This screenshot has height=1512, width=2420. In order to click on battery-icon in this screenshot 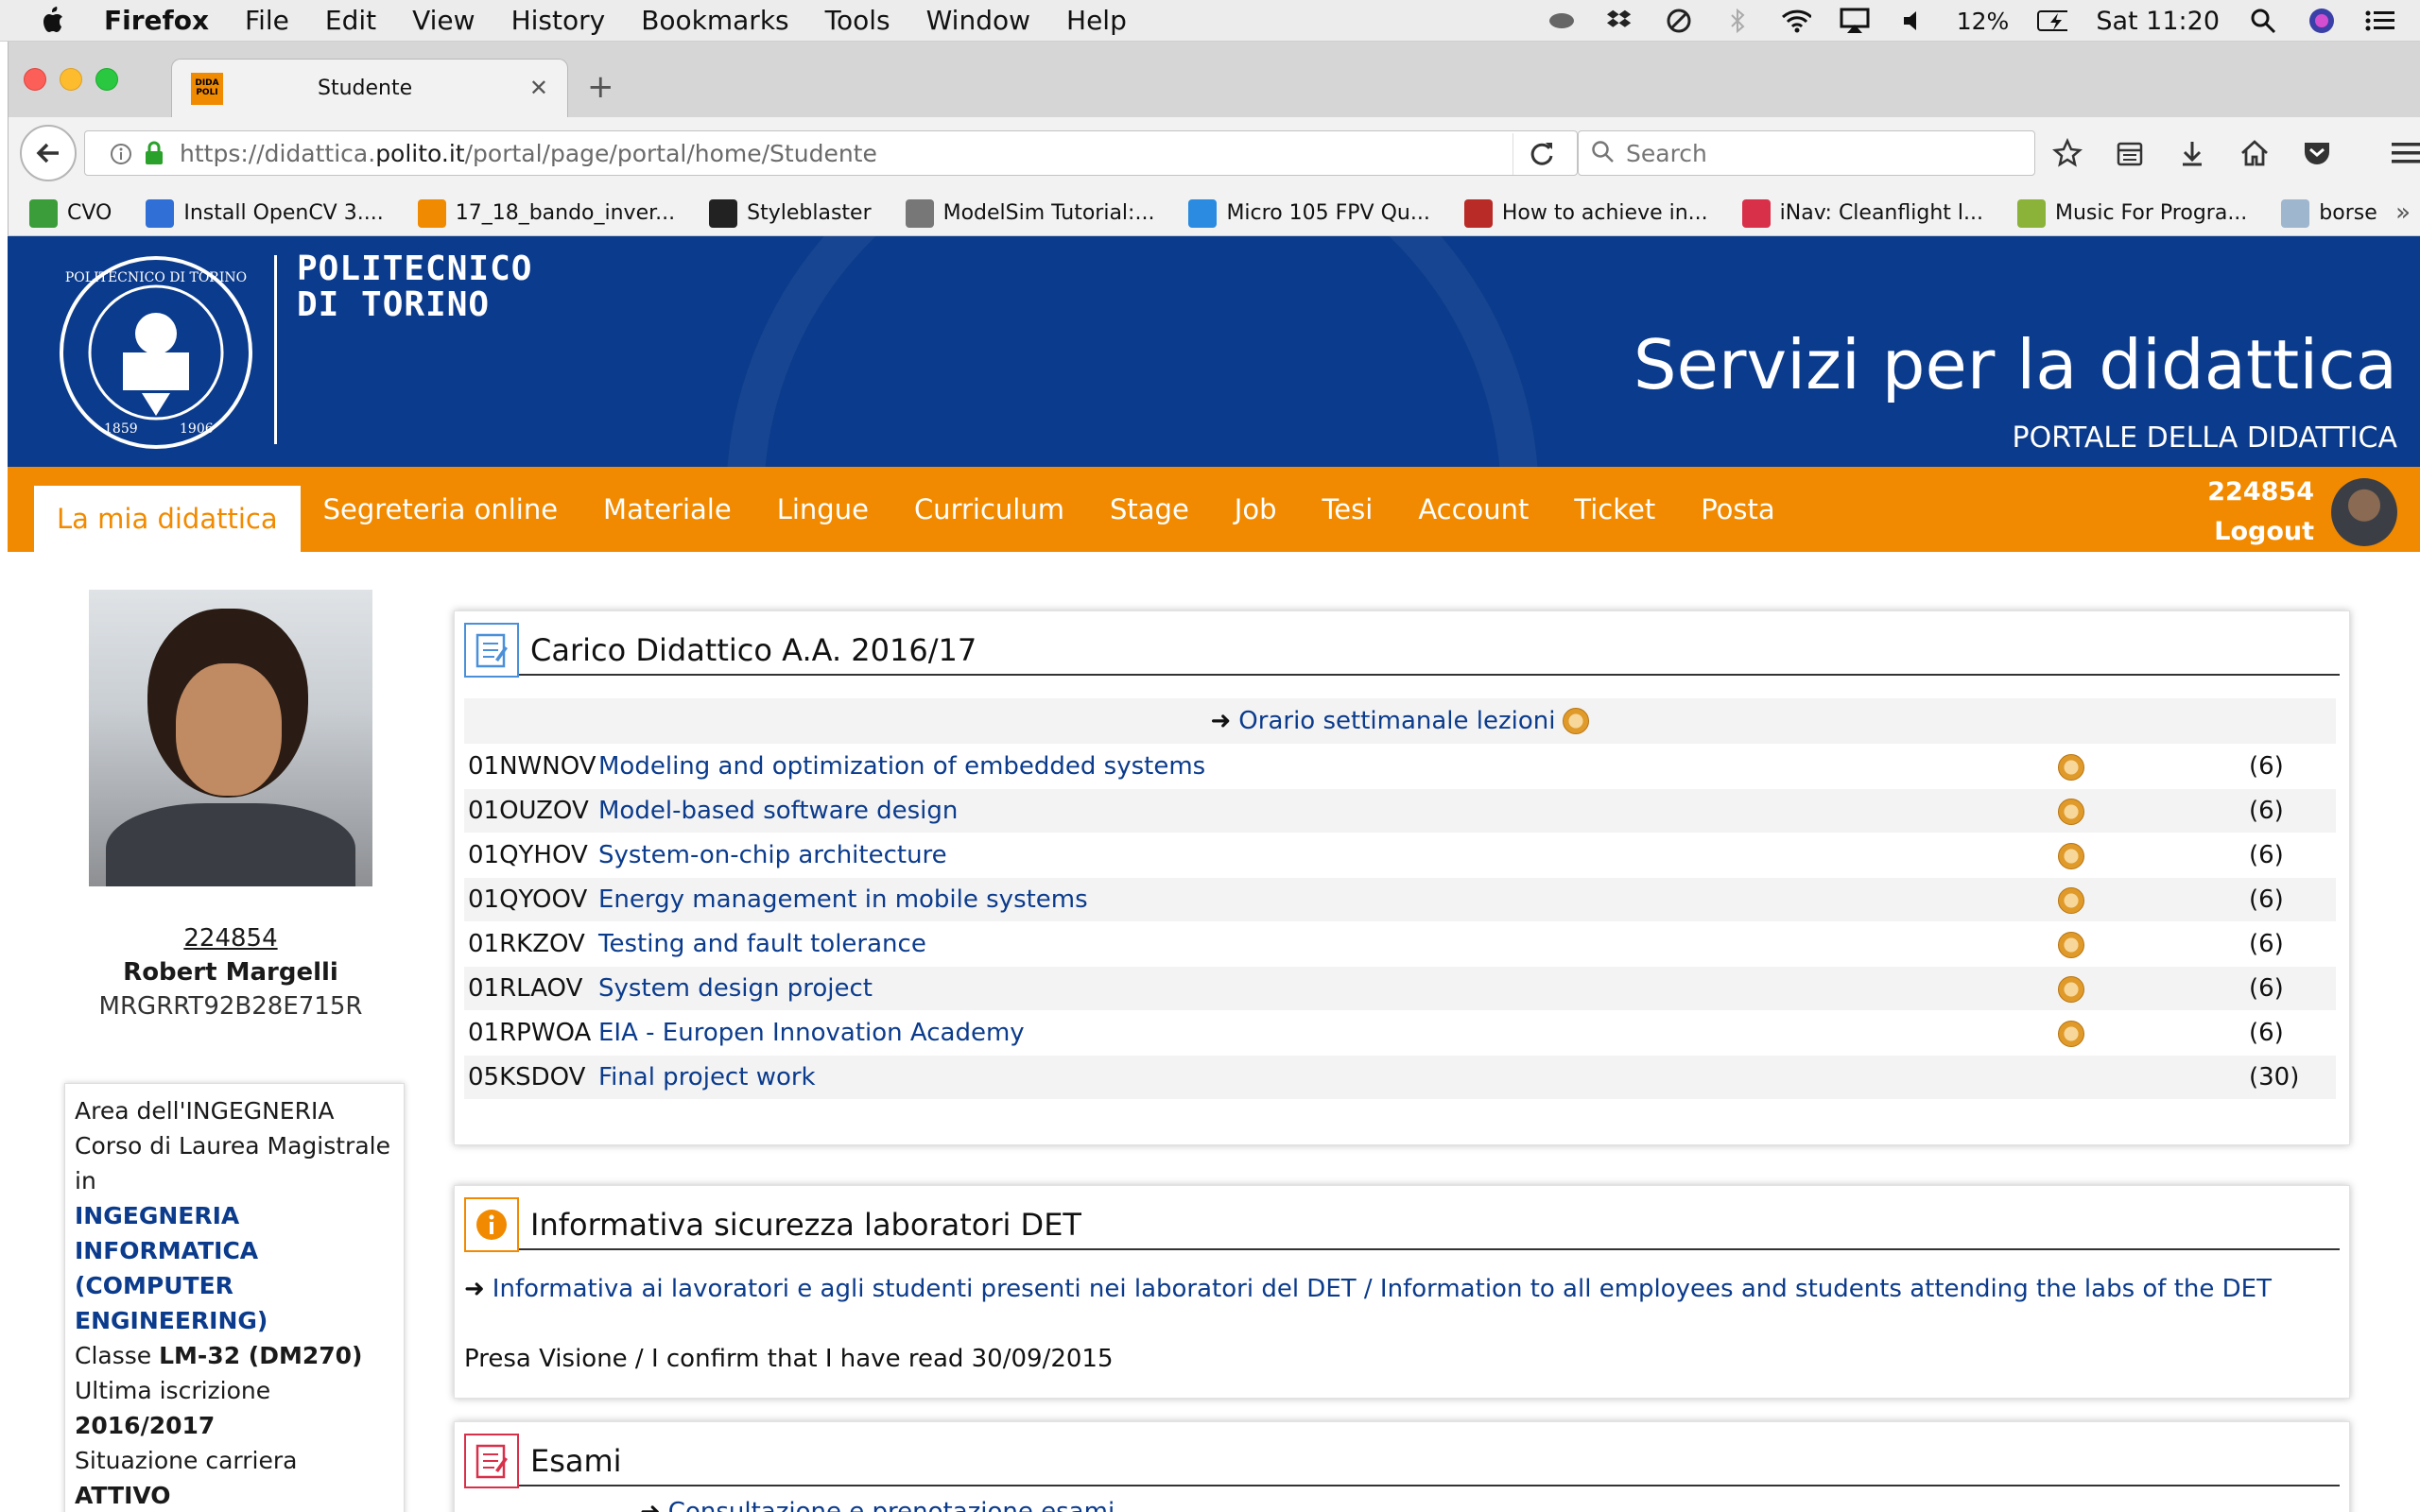, I will do `click(2052, 21)`.